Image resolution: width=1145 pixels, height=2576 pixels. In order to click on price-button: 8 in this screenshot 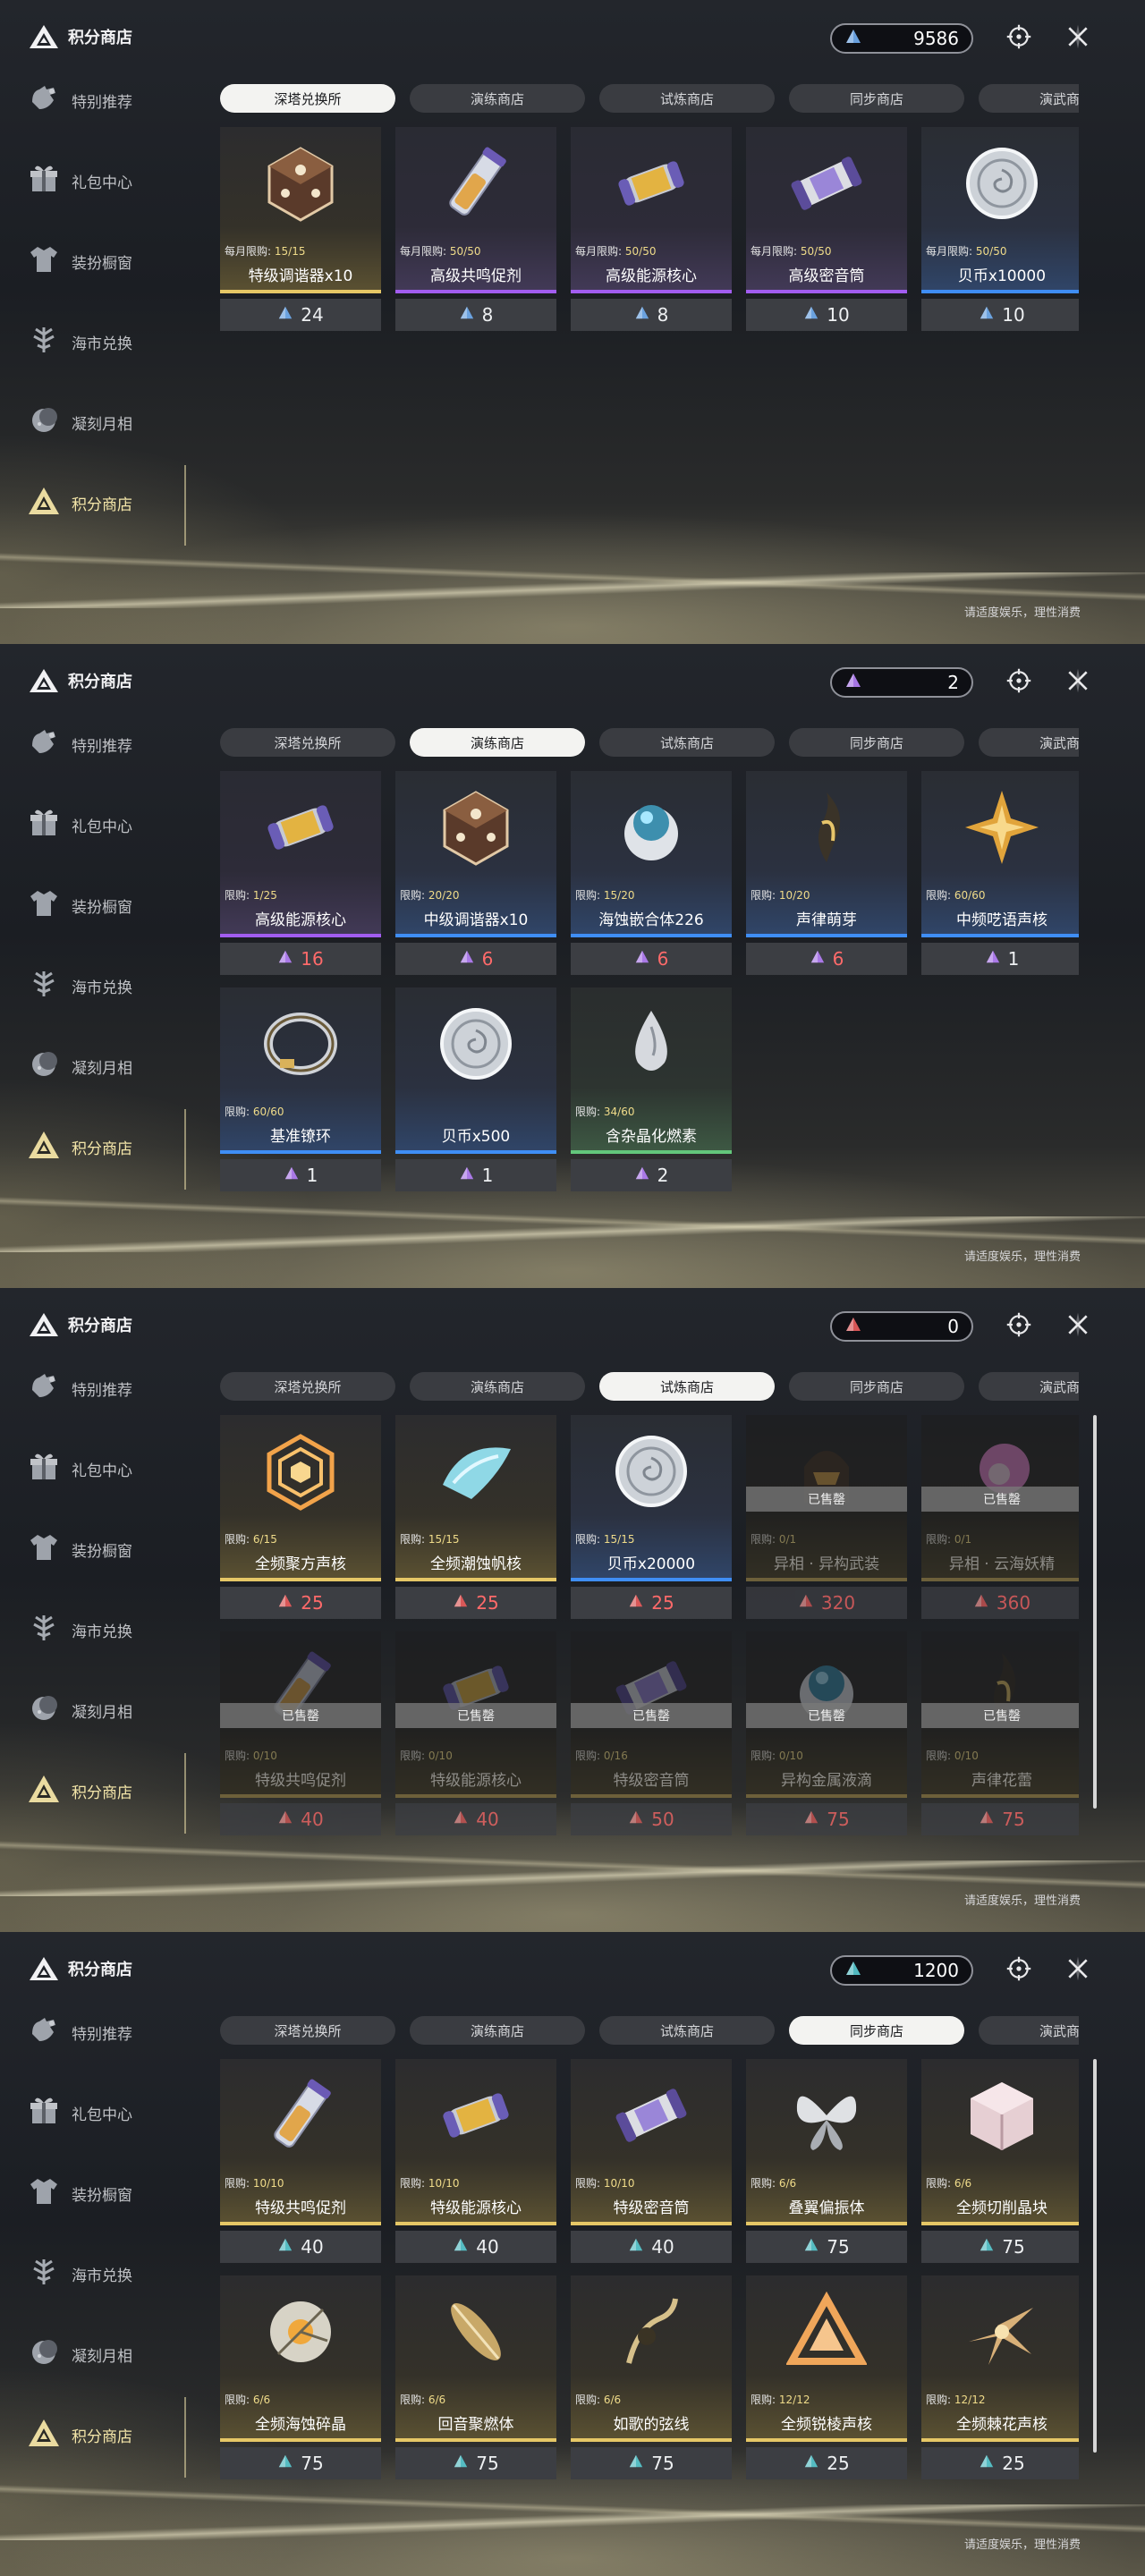, I will do `click(475, 315)`.